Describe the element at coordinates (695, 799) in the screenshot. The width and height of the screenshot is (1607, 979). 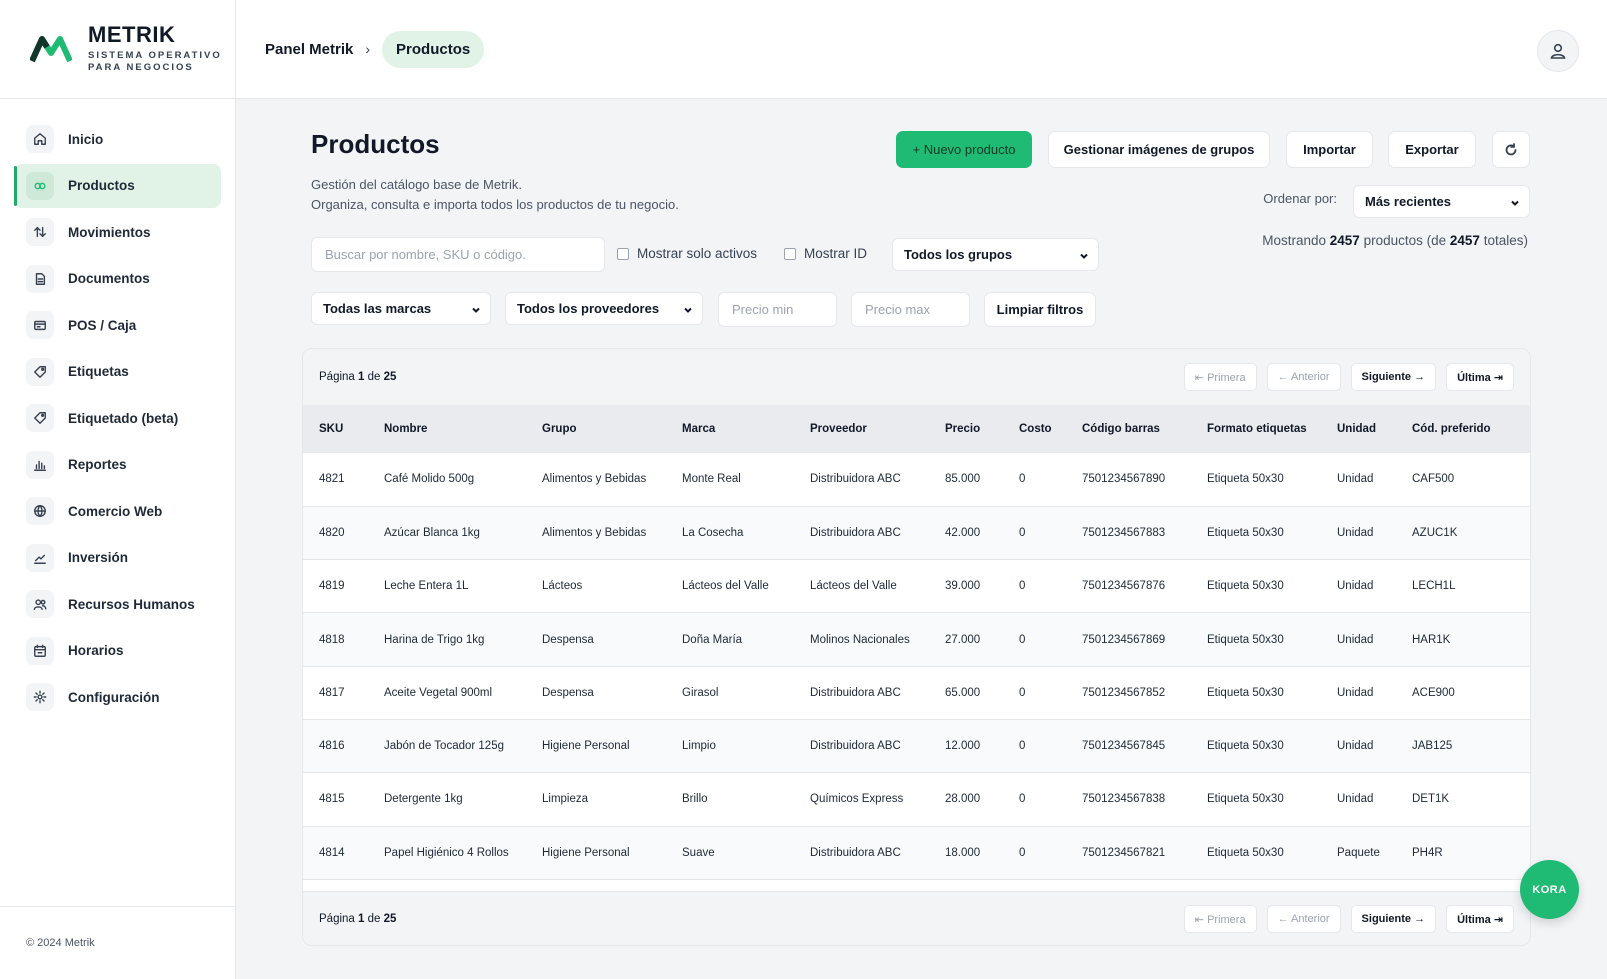
I see `table-cell: Brillo` at that location.